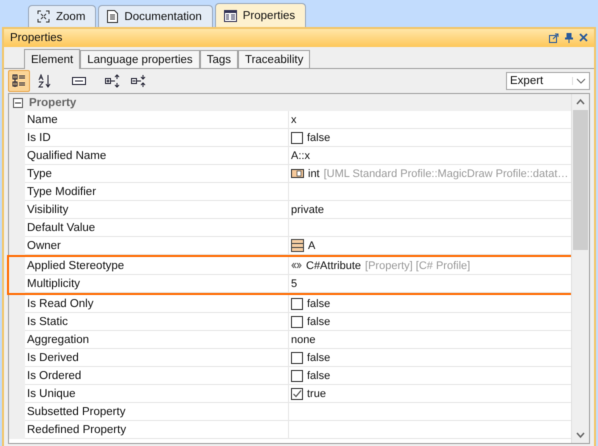 The image size is (598, 446). I want to click on property-name: Owner, so click(157, 246).